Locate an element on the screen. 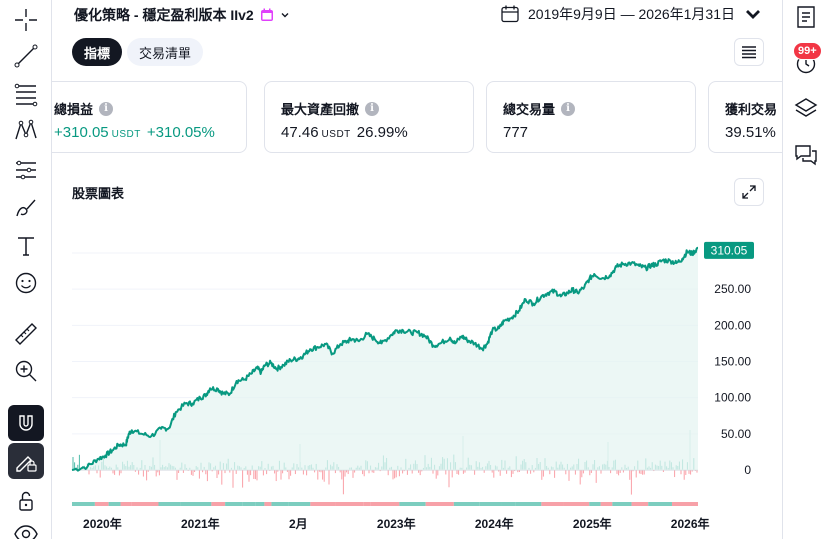 This screenshot has width=828, height=539. y-tick-label: 300.00 is located at coordinates (732, 253).